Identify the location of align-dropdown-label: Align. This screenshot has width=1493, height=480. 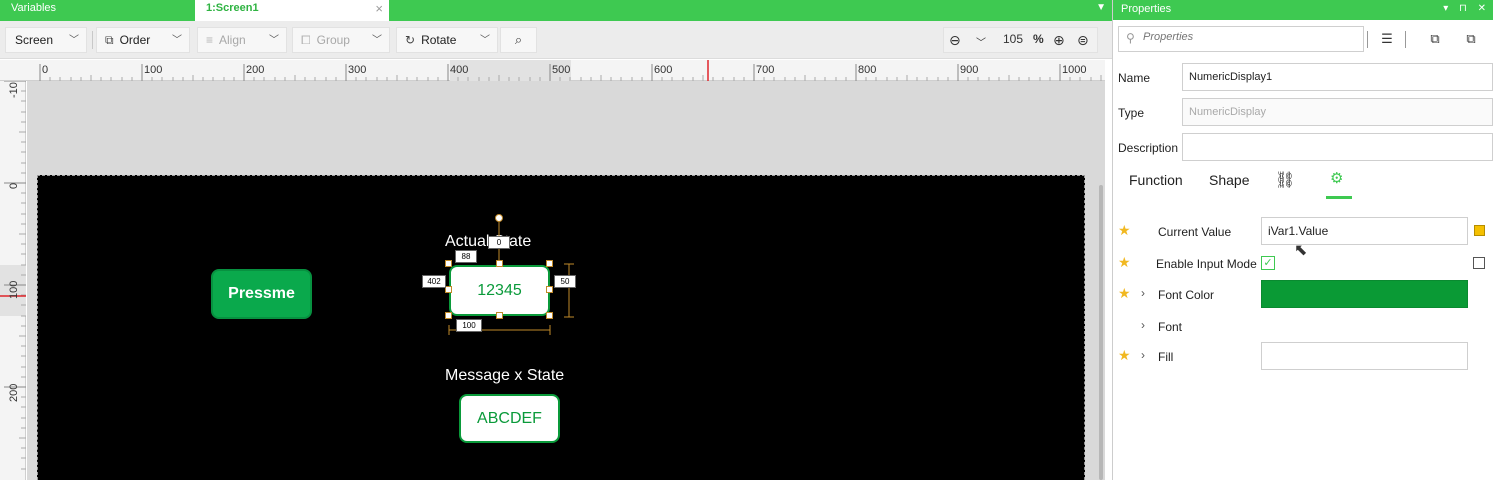
(232, 40).